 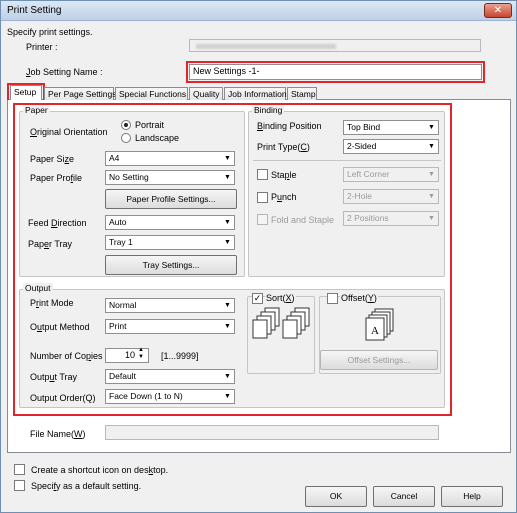 I want to click on file-name-label: File Name(W), so click(x=58, y=434).